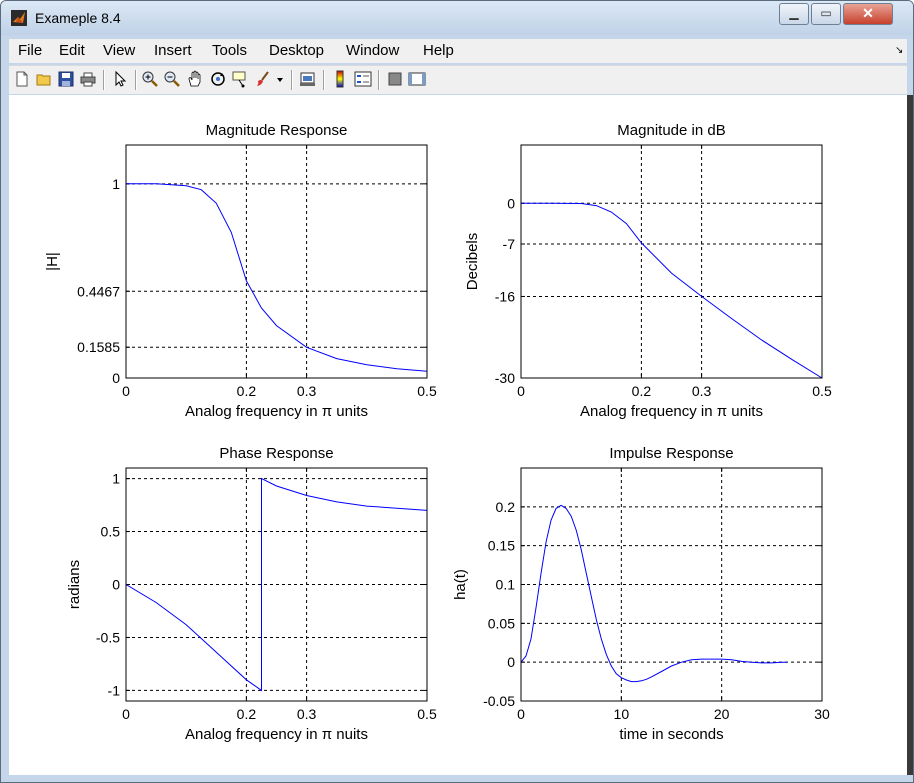 This screenshot has height=783, width=914. I want to click on minimize-icon: ▁, so click(794, 13).